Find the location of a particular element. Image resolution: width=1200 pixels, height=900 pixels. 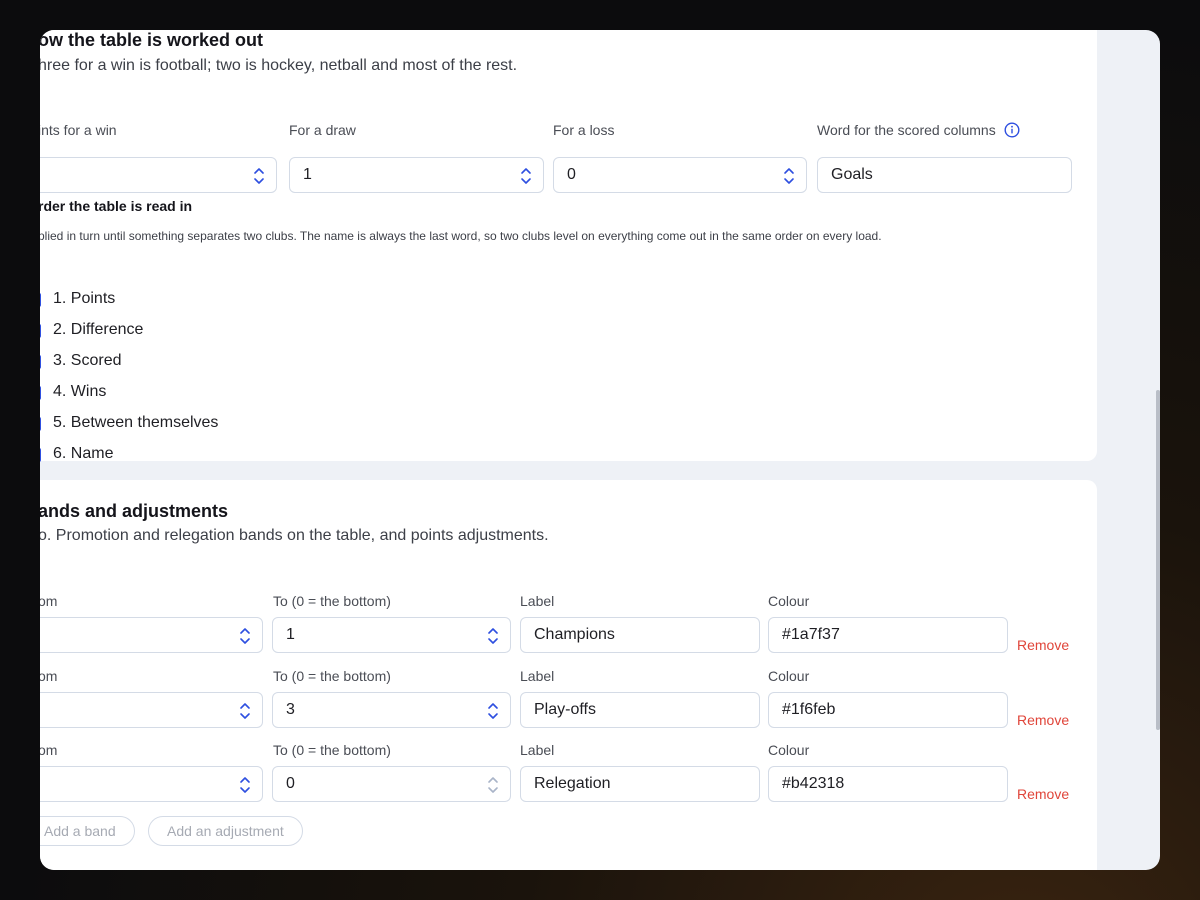

scored-word-input: Goals is located at coordinates (944, 175).